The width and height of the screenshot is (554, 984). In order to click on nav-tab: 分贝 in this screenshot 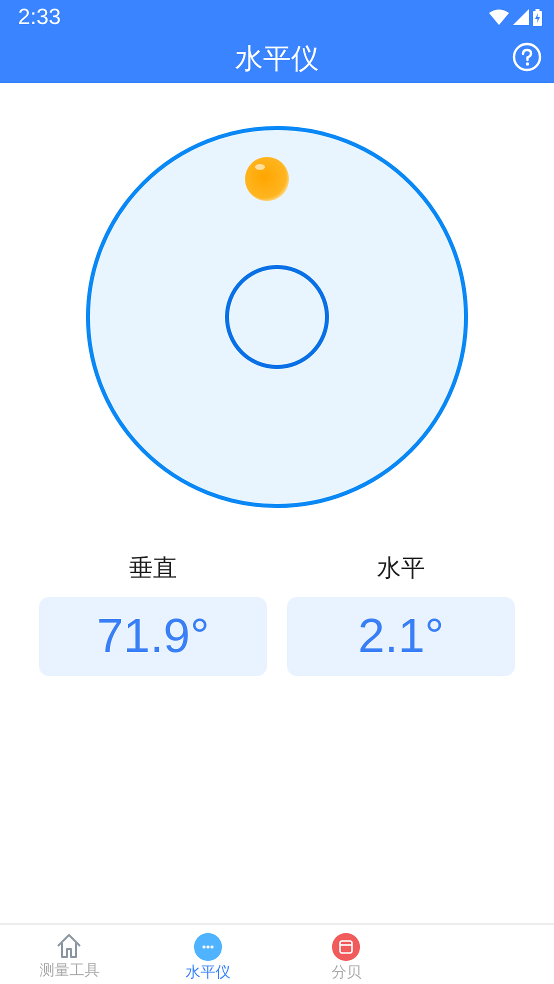, I will do `click(346, 954)`.